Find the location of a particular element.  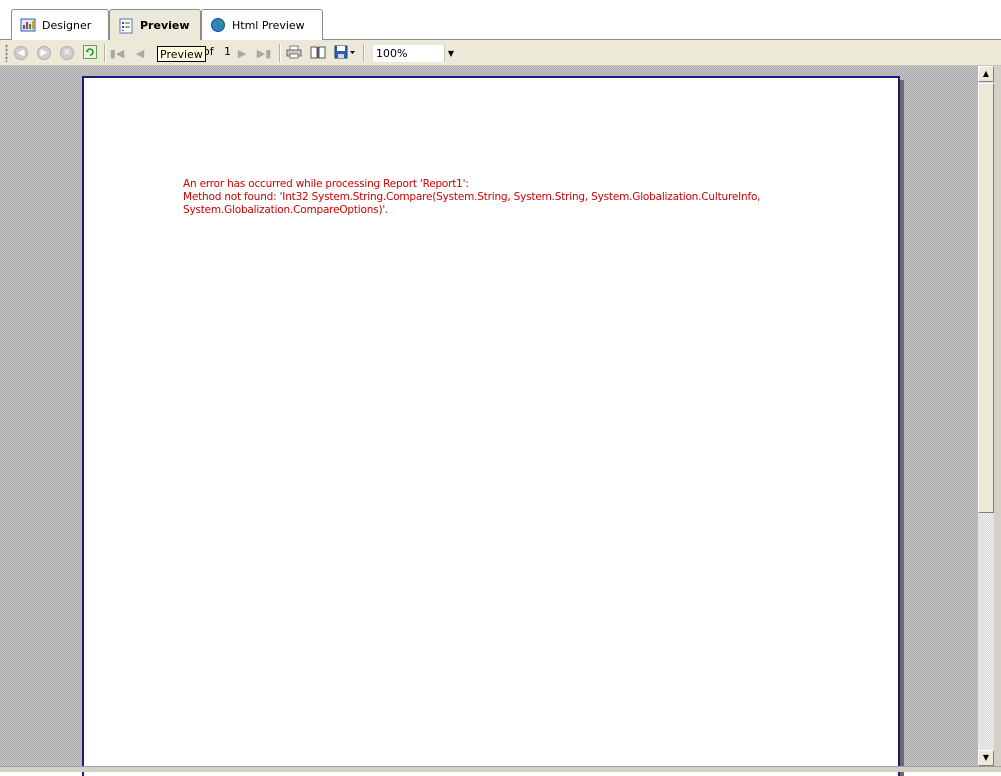

scroll-down-button: ▼ is located at coordinates (986, 758).